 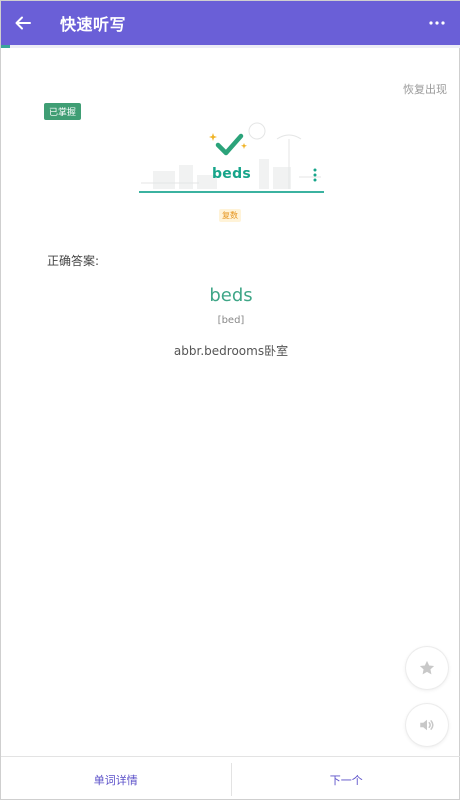 I want to click on more-button, so click(x=437, y=23).